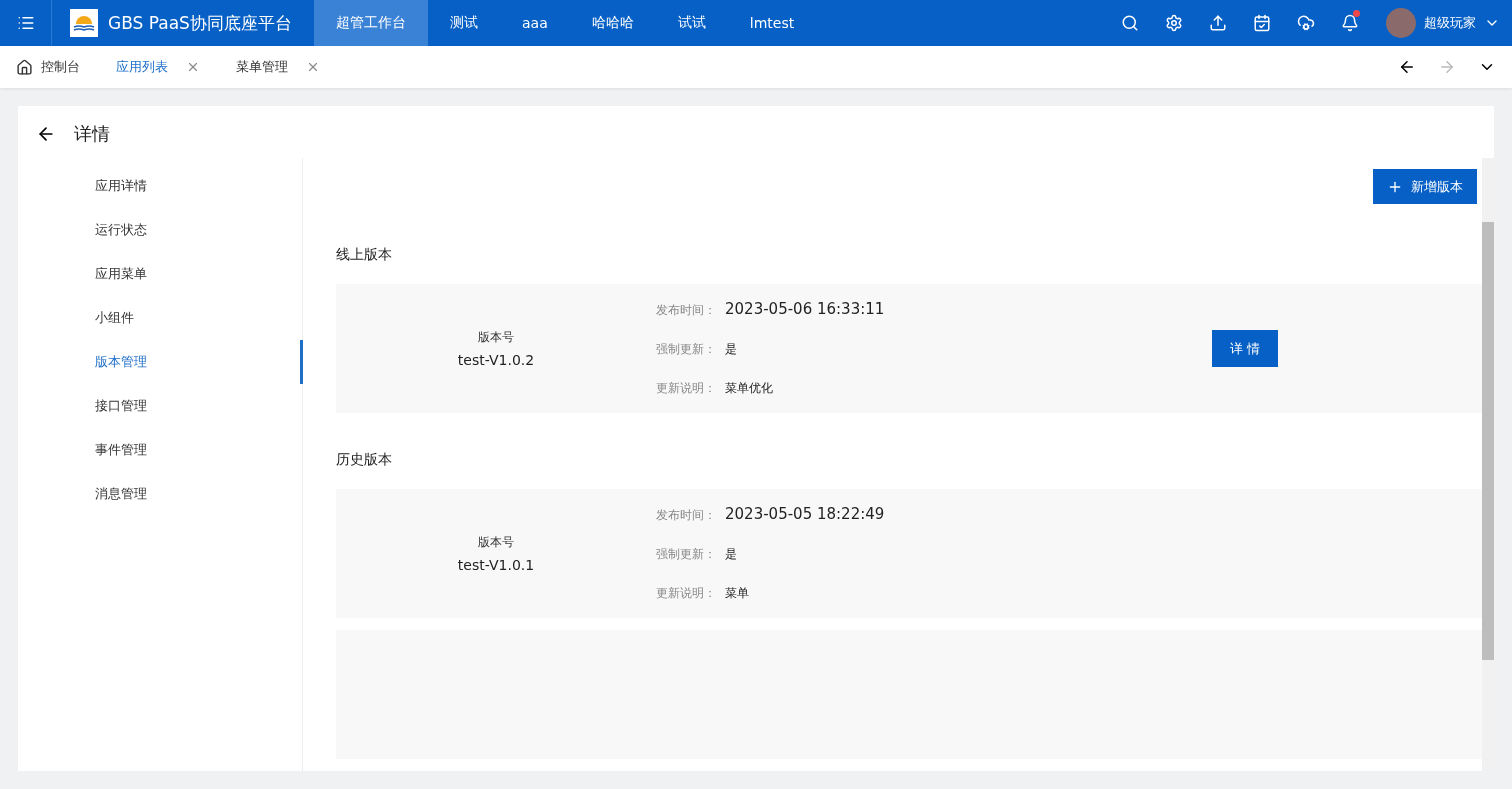 Image resolution: width=1512 pixels, height=789 pixels. Describe the element at coordinates (464, 23) in the screenshot. I see `nav-tab: 测试` at that location.